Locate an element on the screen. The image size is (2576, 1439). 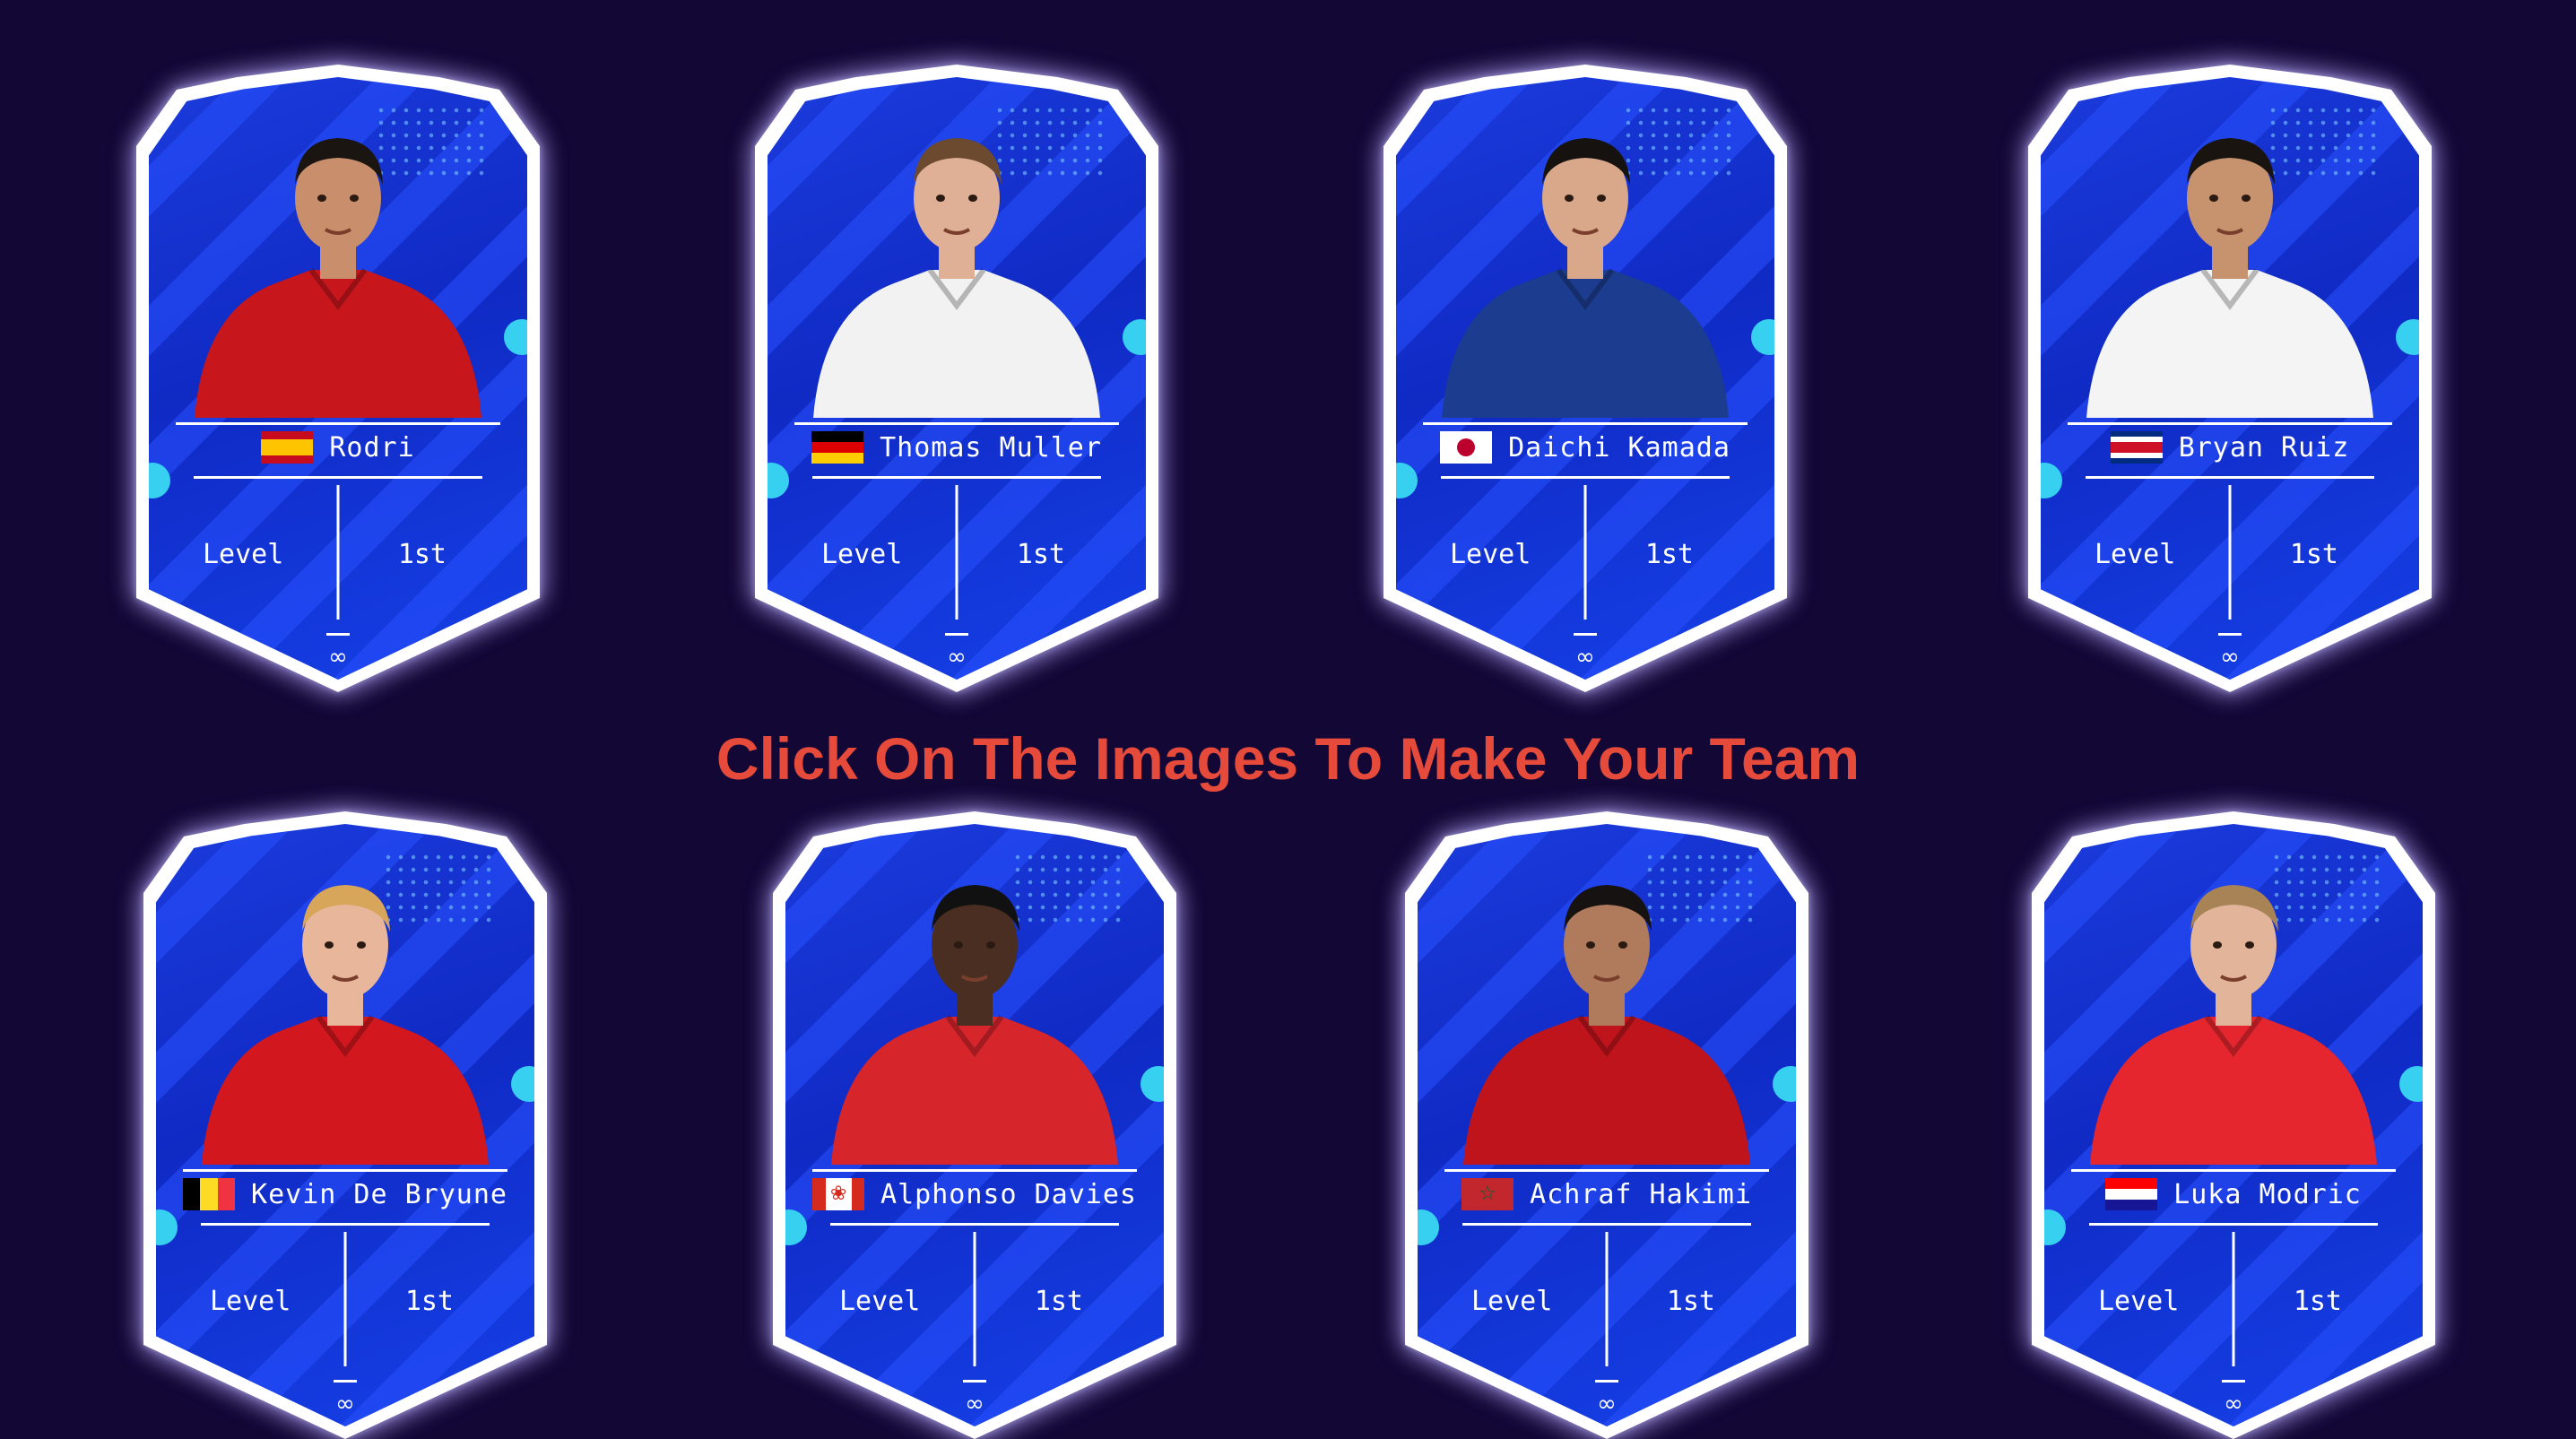
player-card: Kevin De Bryune Level 1st ∞ is located at coordinates (345, 1125).